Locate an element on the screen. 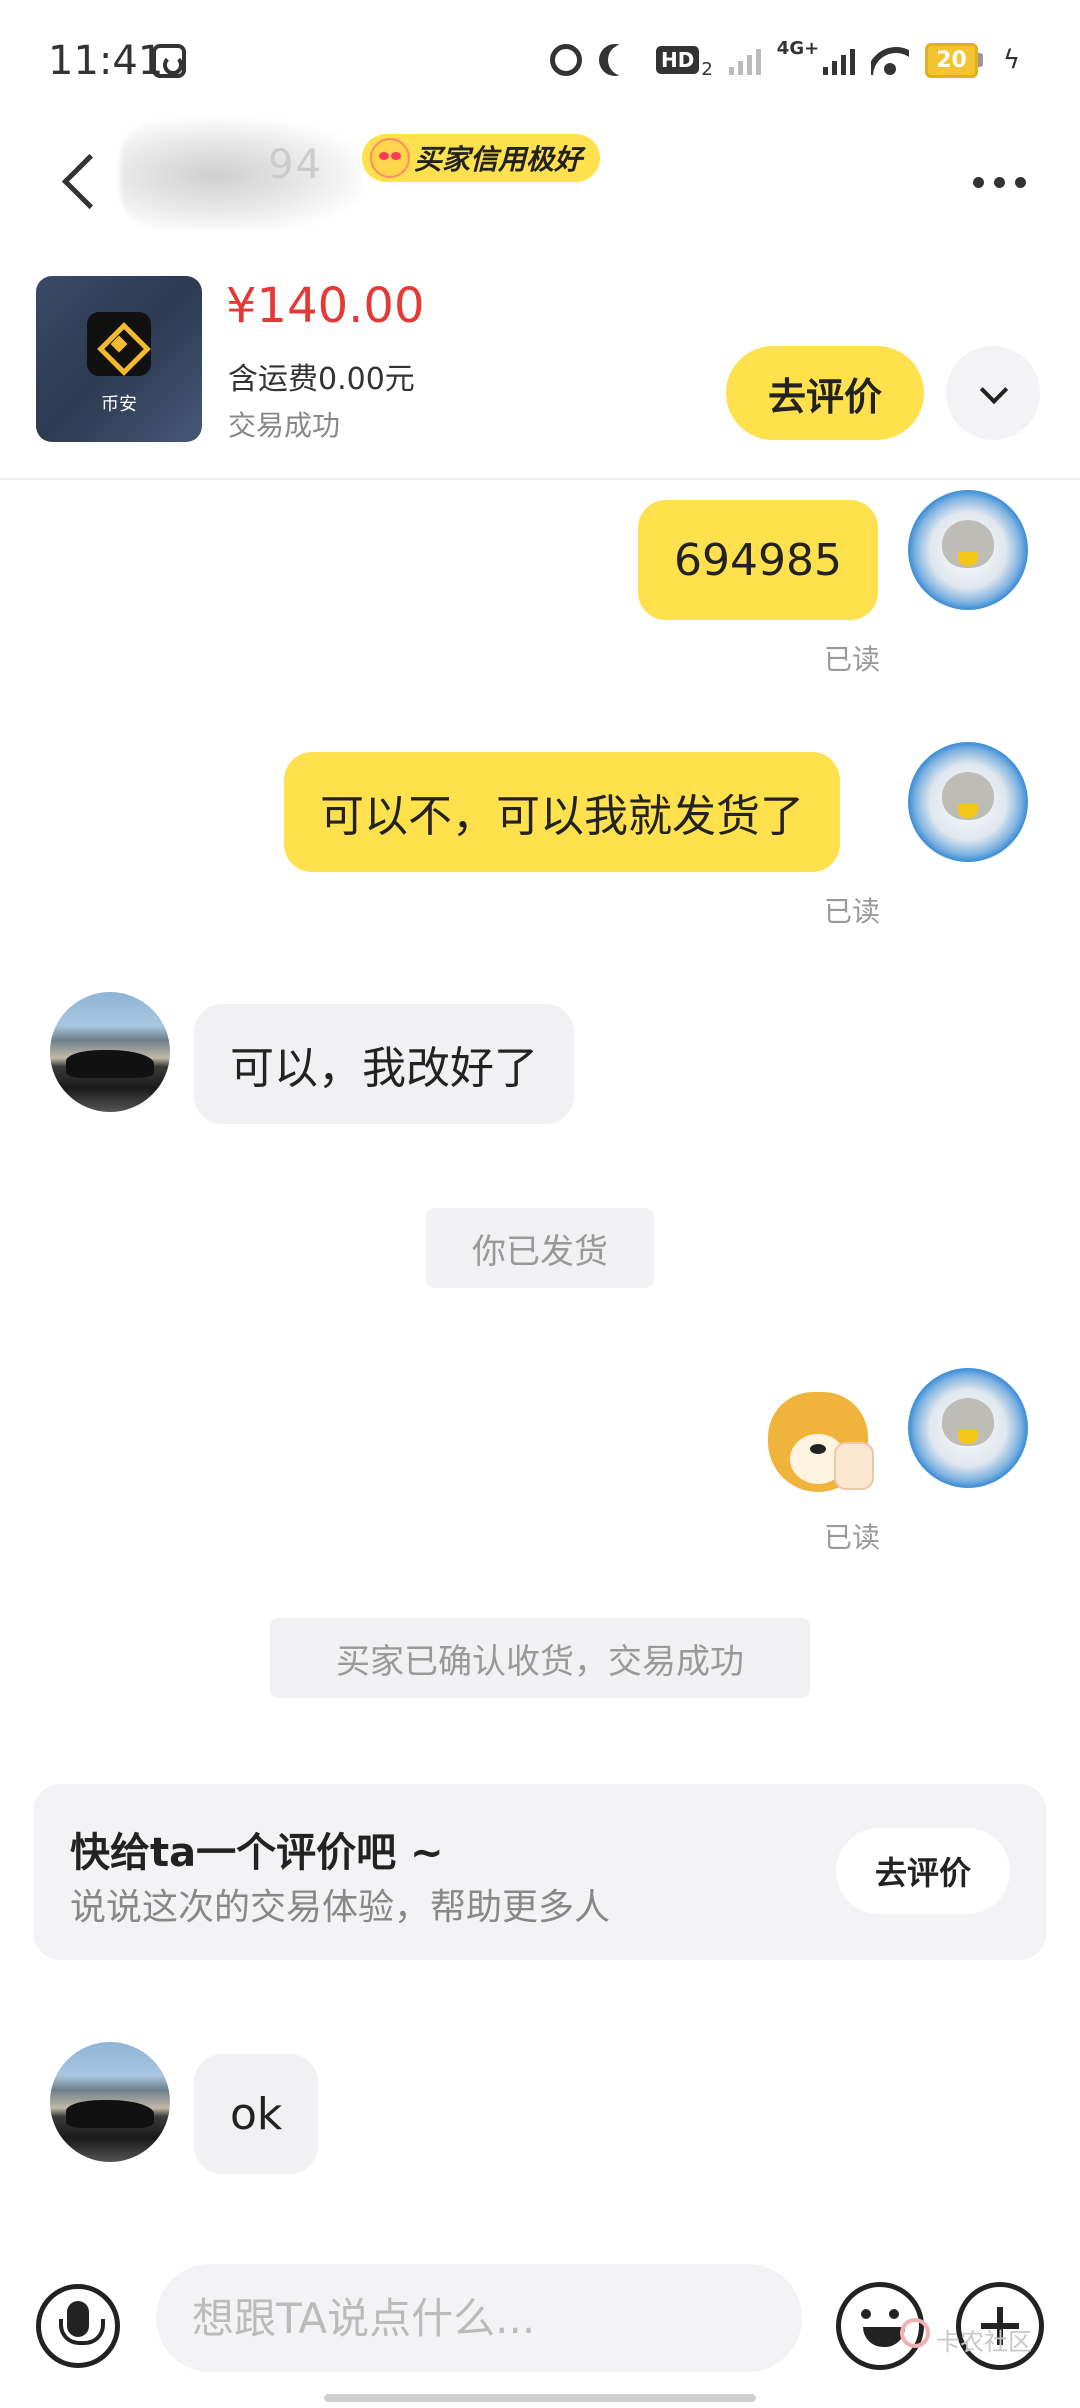 The width and height of the screenshot is (1080, 2408). home-indicator is located at coordinates (540, 2398).